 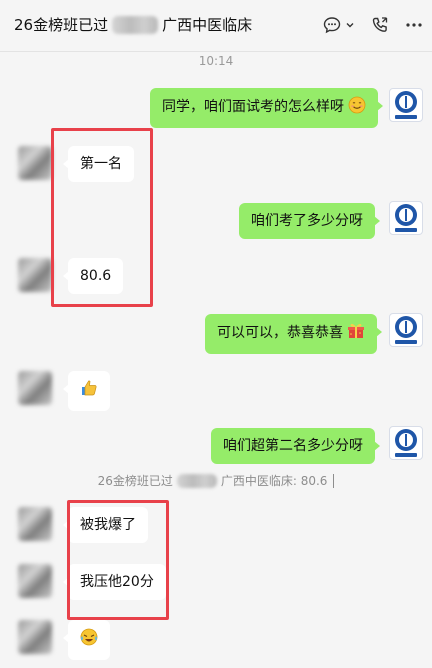 I want to click on message-text: 80.6, so click(x=96, y=276).